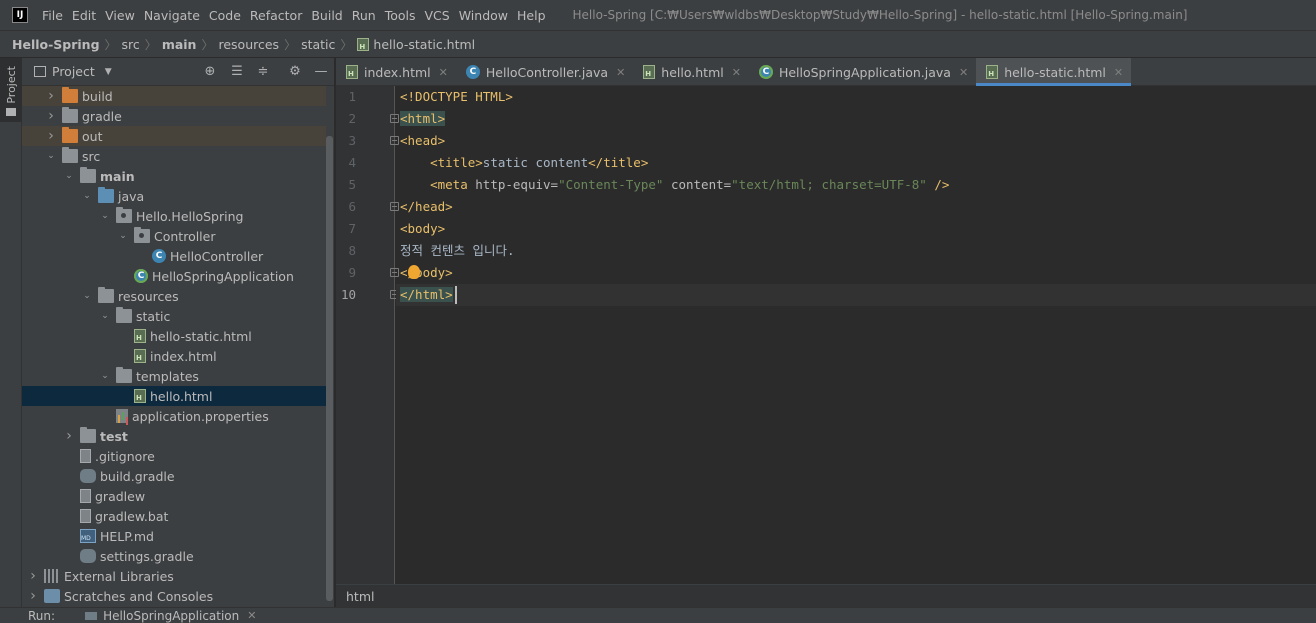 The image size is (1316, 623). What do you see at coordinates (416, 44) in the screenshot?
I see `breadcrumb-item: hello-static.html` at bounding box center [416, 44].